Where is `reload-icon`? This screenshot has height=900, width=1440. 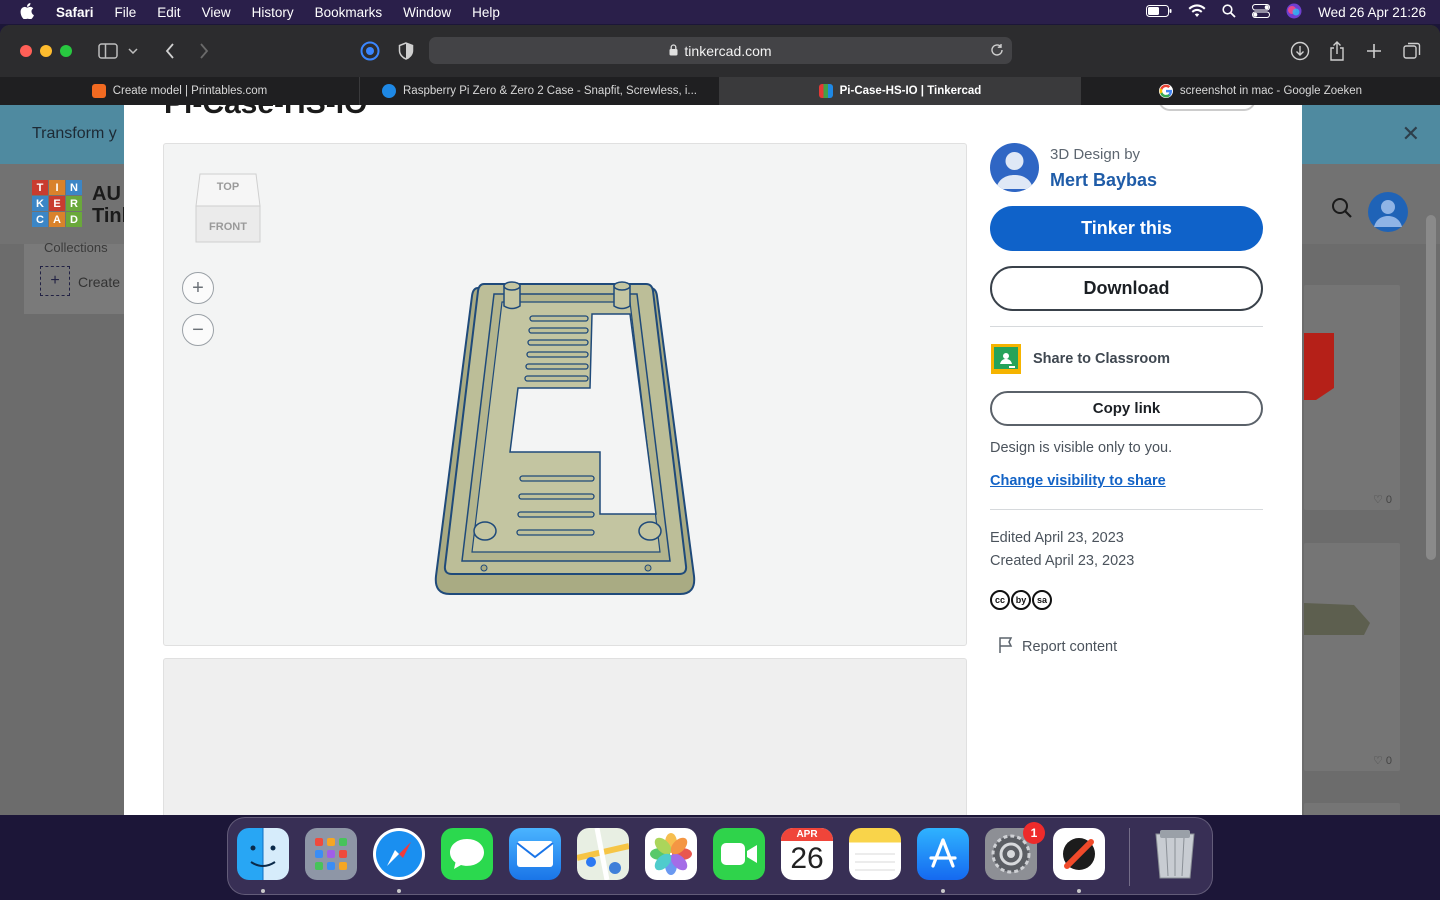 reload-icon is located at coordinates (997, 51).